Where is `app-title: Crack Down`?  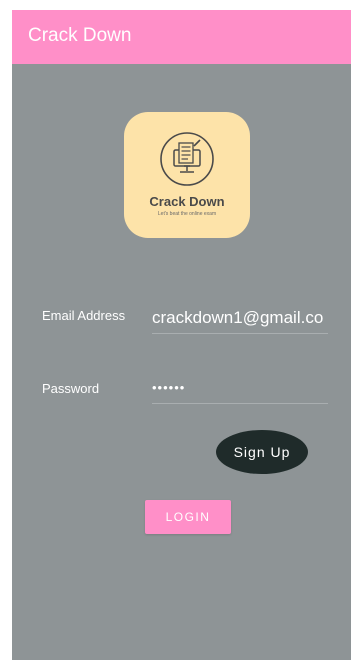 app-title: Crack Down is located at coordinates (80, 35).